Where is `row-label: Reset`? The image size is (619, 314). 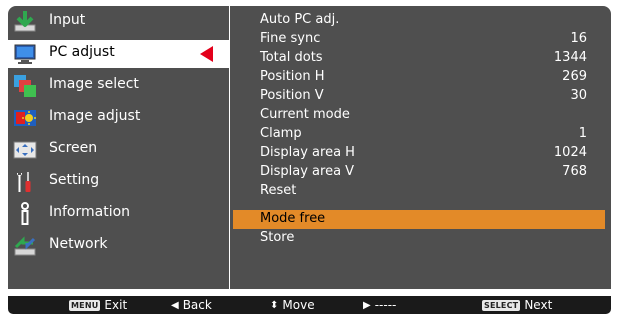
row-label: Reset is located at coordinates (278, 190).